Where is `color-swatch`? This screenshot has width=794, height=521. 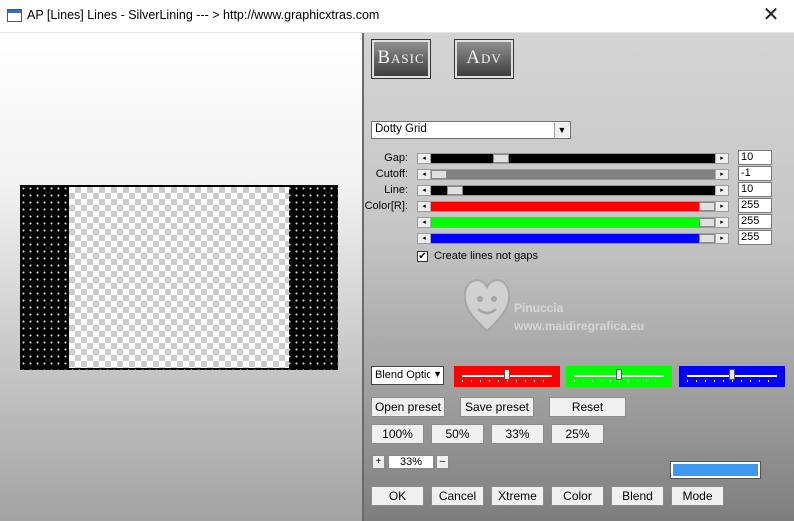 color-swatch is located at coordinates (715, 470).